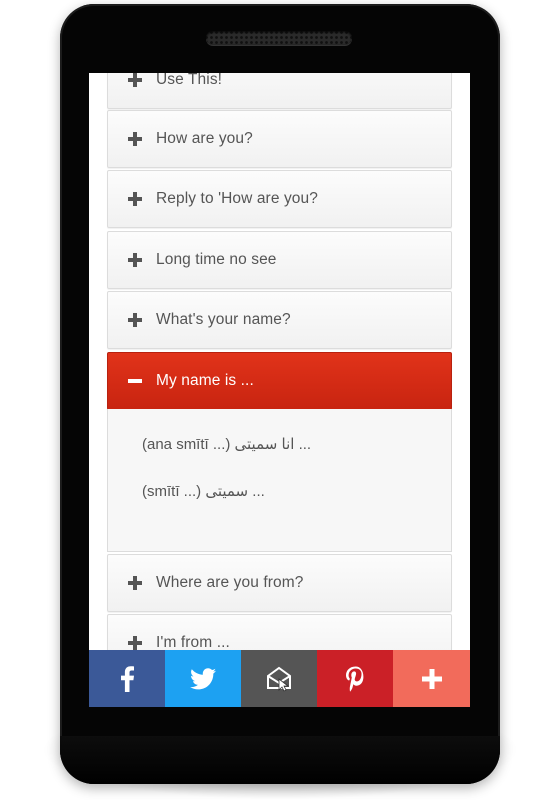  I want to click on accordion-item-where-are-you-from: Where are you from?, so click(279, 583).